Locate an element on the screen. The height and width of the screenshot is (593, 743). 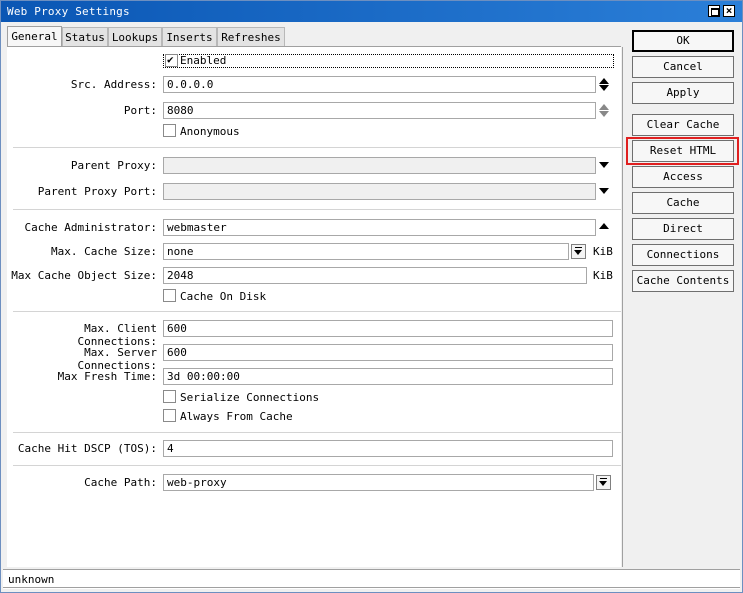
src-address-down-icon is located at coordinates (604, 88).